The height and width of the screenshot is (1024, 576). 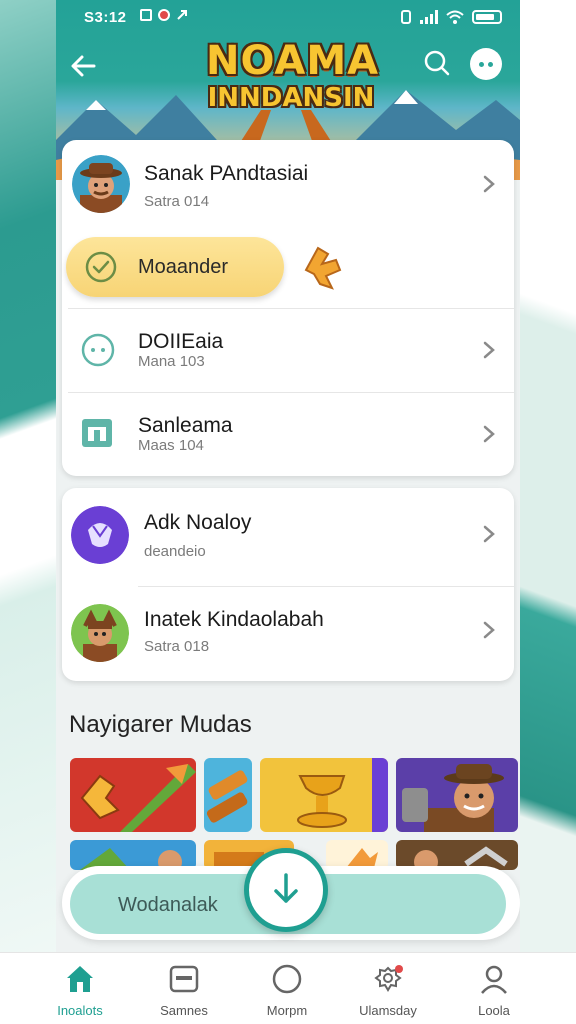 What do you see at coordinates (288, 434) in the screenshot?
I see `list-item: Sanleama Maas 104` at bounding box center [288, 434].